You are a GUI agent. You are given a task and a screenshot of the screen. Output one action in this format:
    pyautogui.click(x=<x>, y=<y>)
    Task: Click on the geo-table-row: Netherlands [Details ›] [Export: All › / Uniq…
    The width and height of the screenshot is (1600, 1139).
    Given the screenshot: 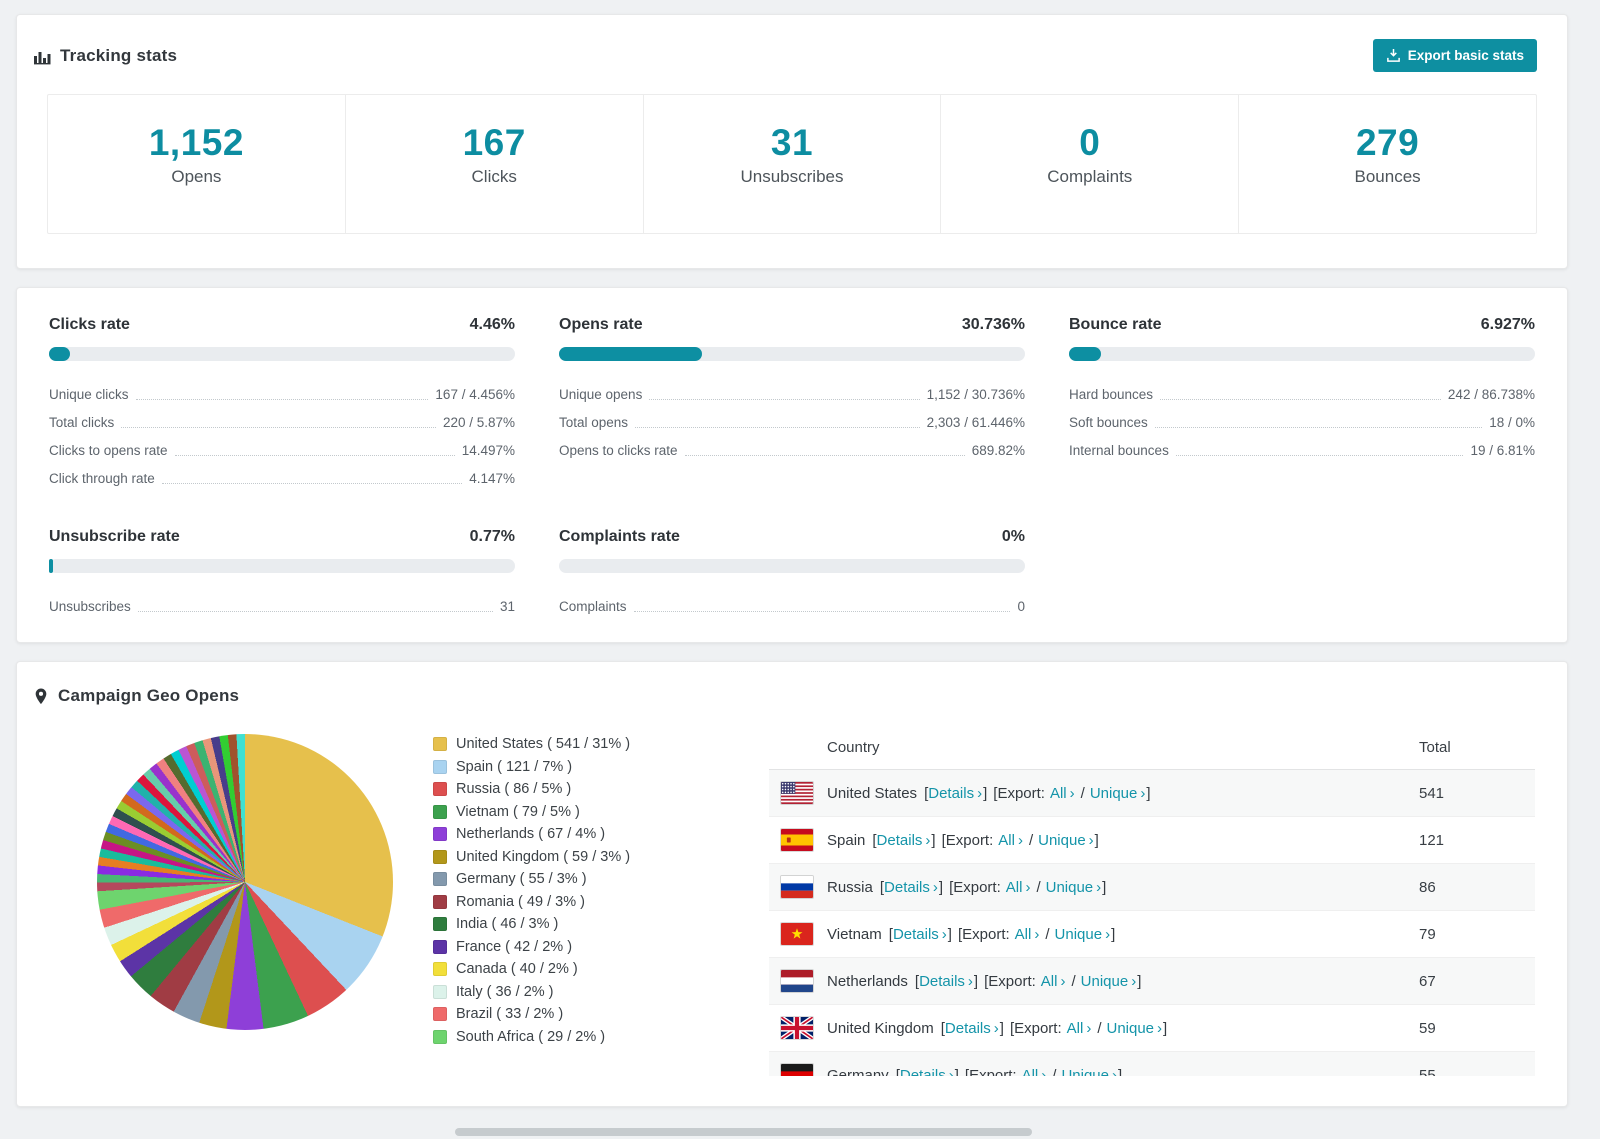 What is the action you would take?
    pyautogui.click(x=1152, y=981)
    